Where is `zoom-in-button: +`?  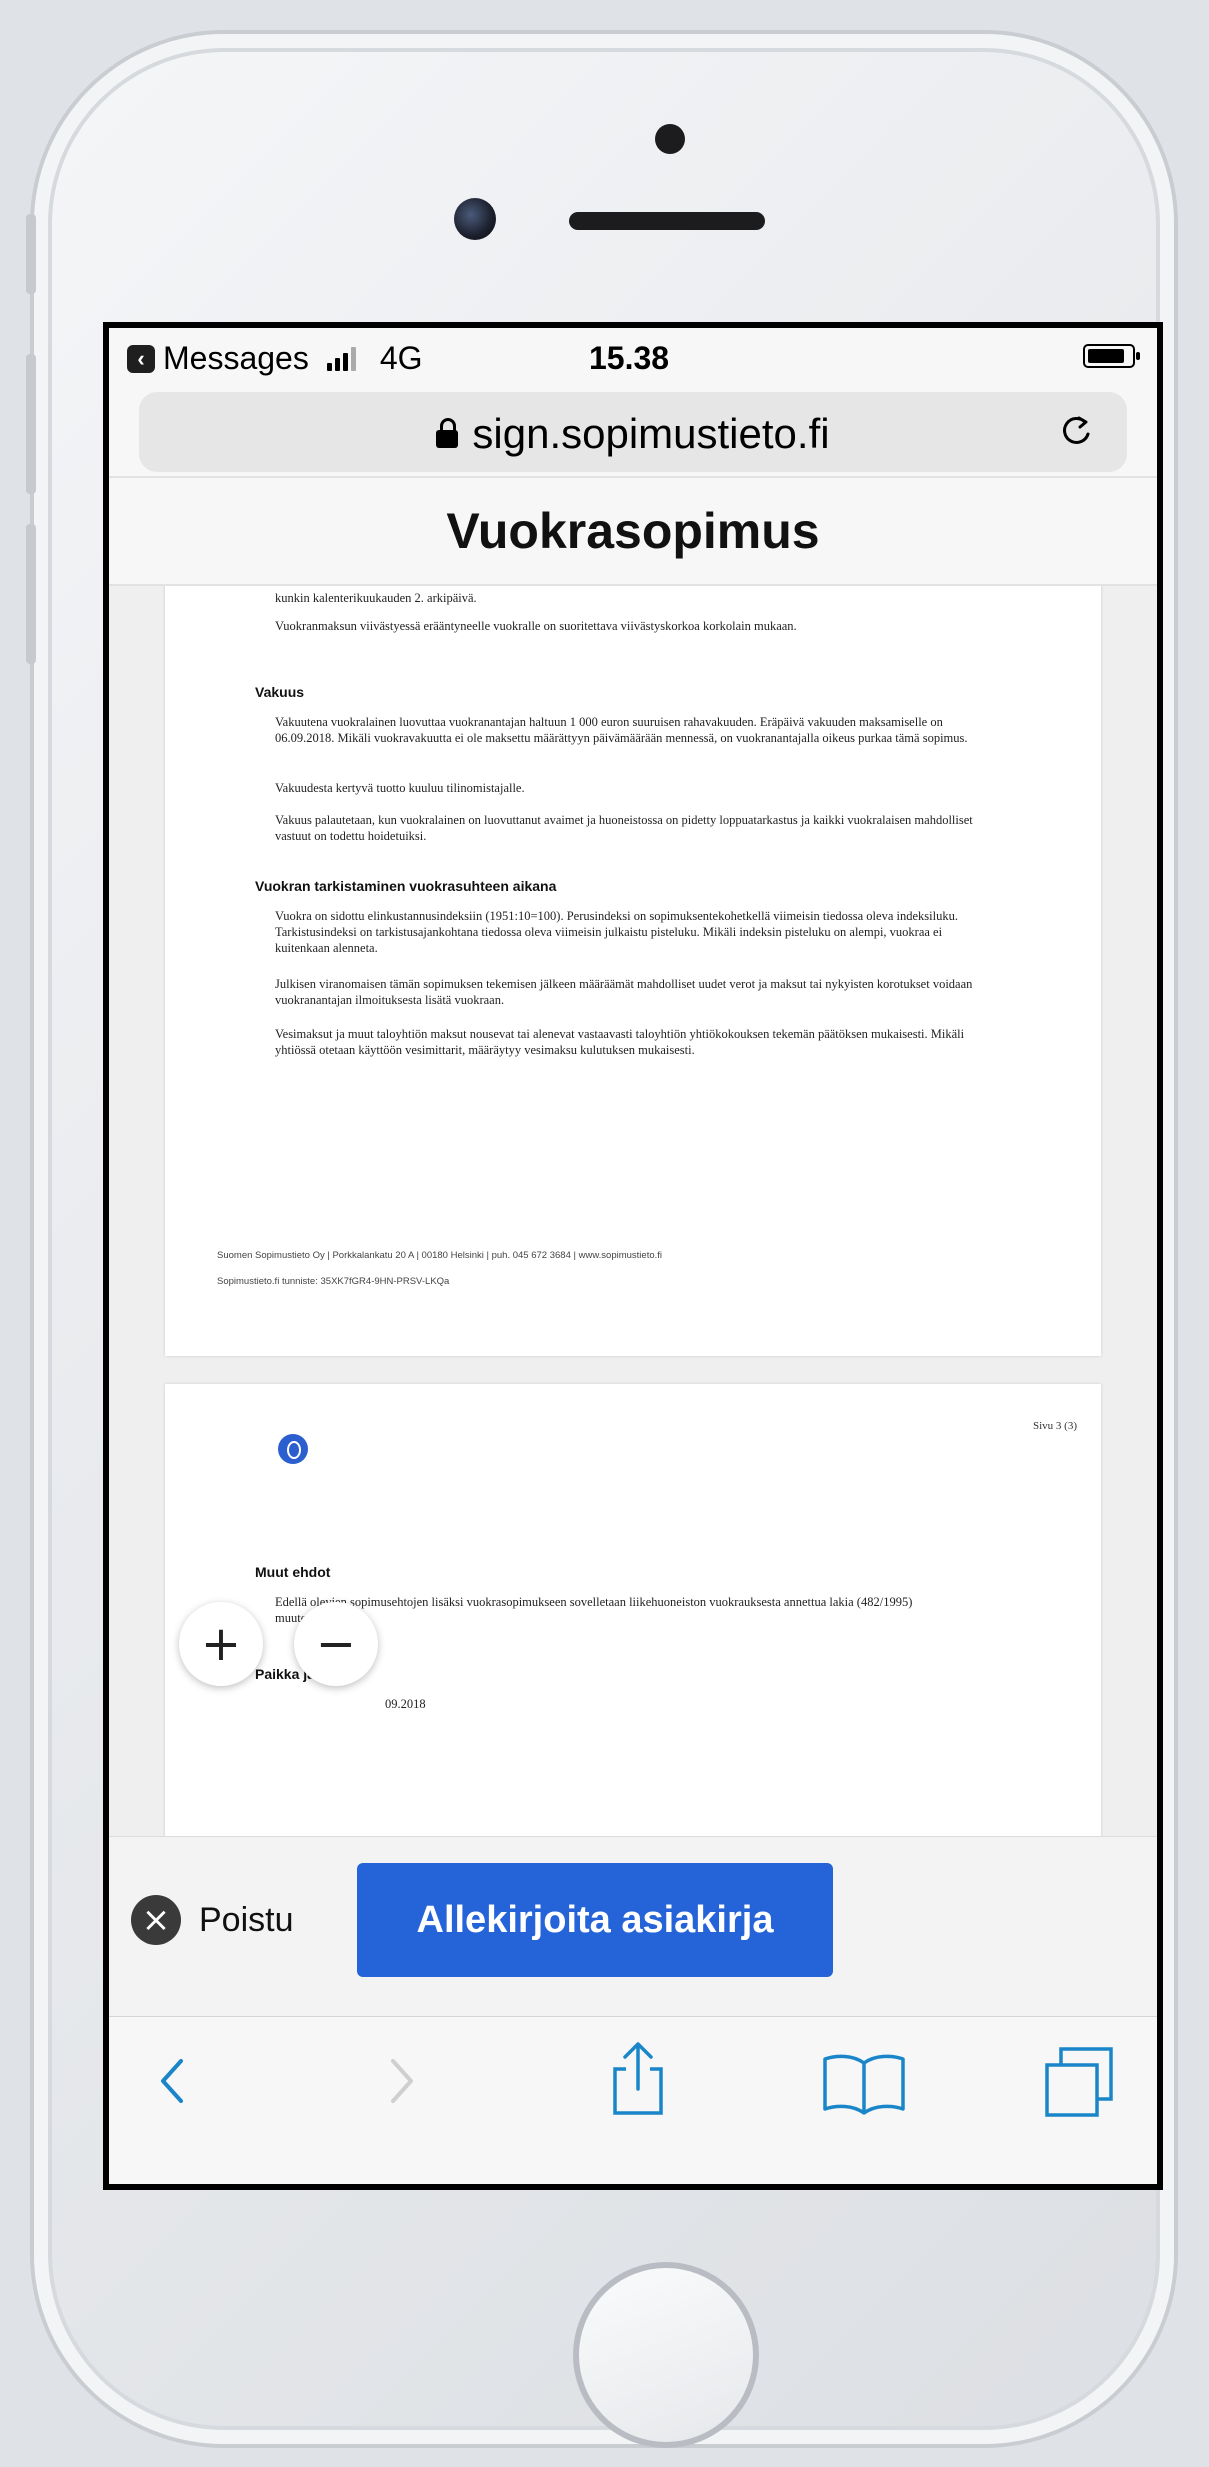
zoom-in-button: + is located at coordinates (221, 1644).